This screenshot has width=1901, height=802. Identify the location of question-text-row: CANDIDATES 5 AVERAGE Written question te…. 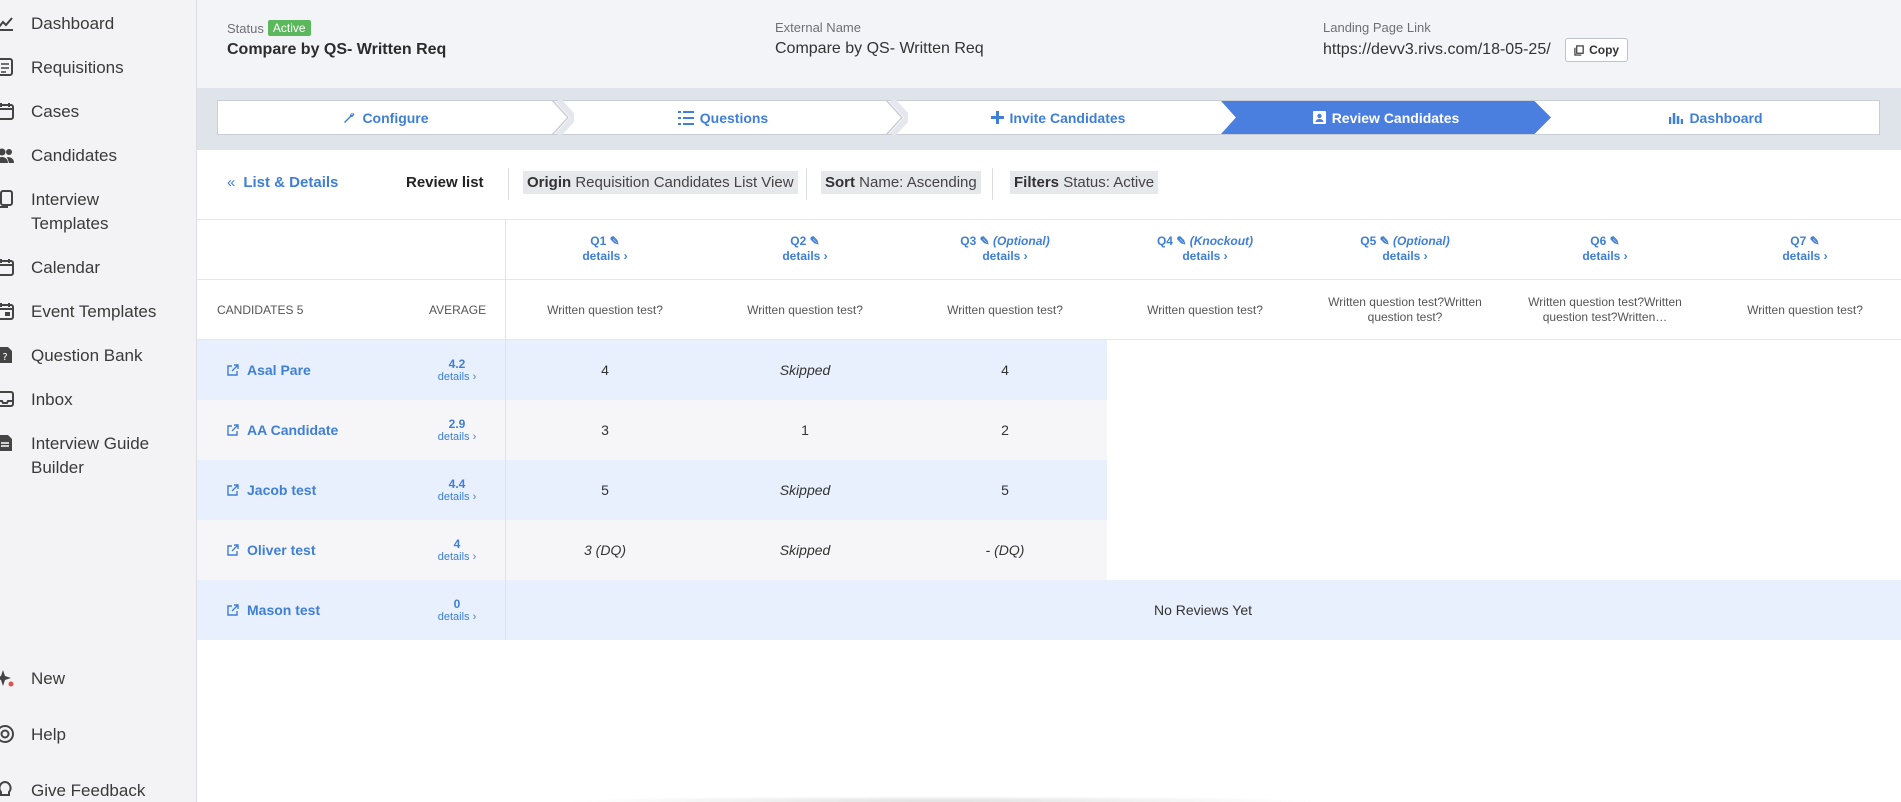
(1049, 310).